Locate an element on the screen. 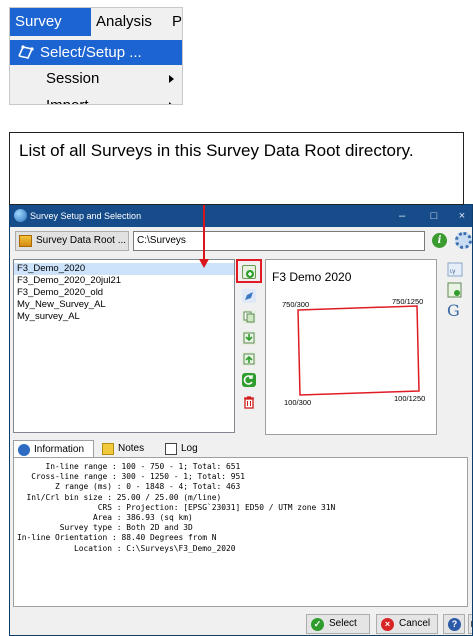  info-line: Area : 386.93 (sq km) is located at coordinates (105, 518).